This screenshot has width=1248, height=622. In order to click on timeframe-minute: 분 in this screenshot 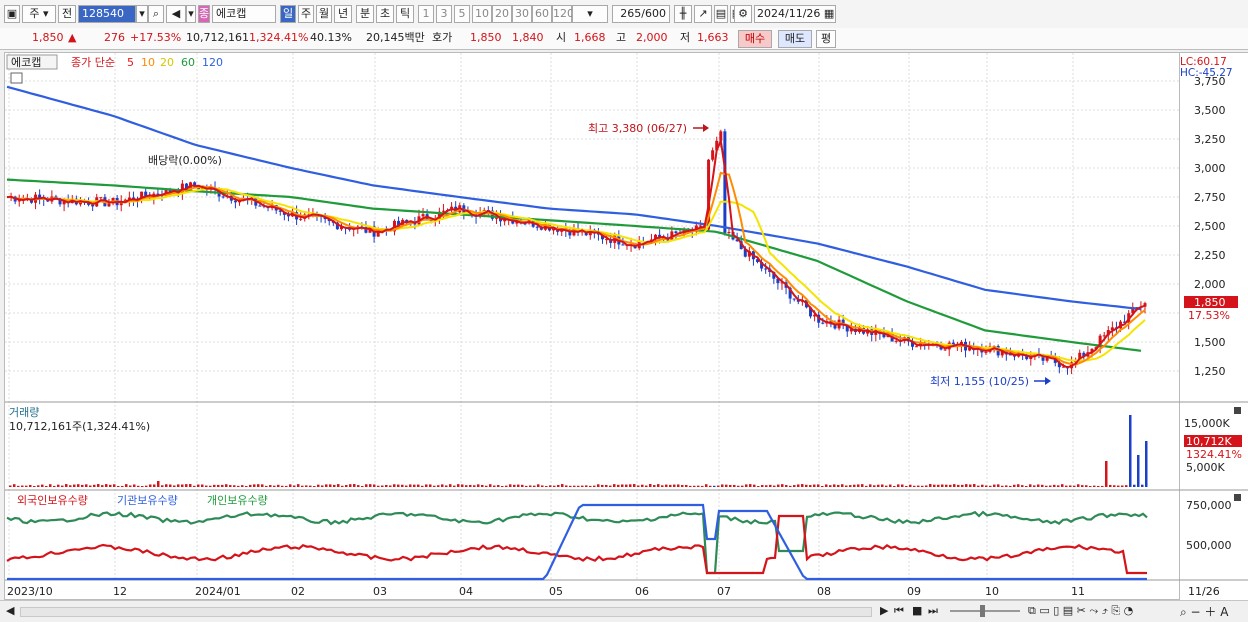, I will do `click(365, 14)`.